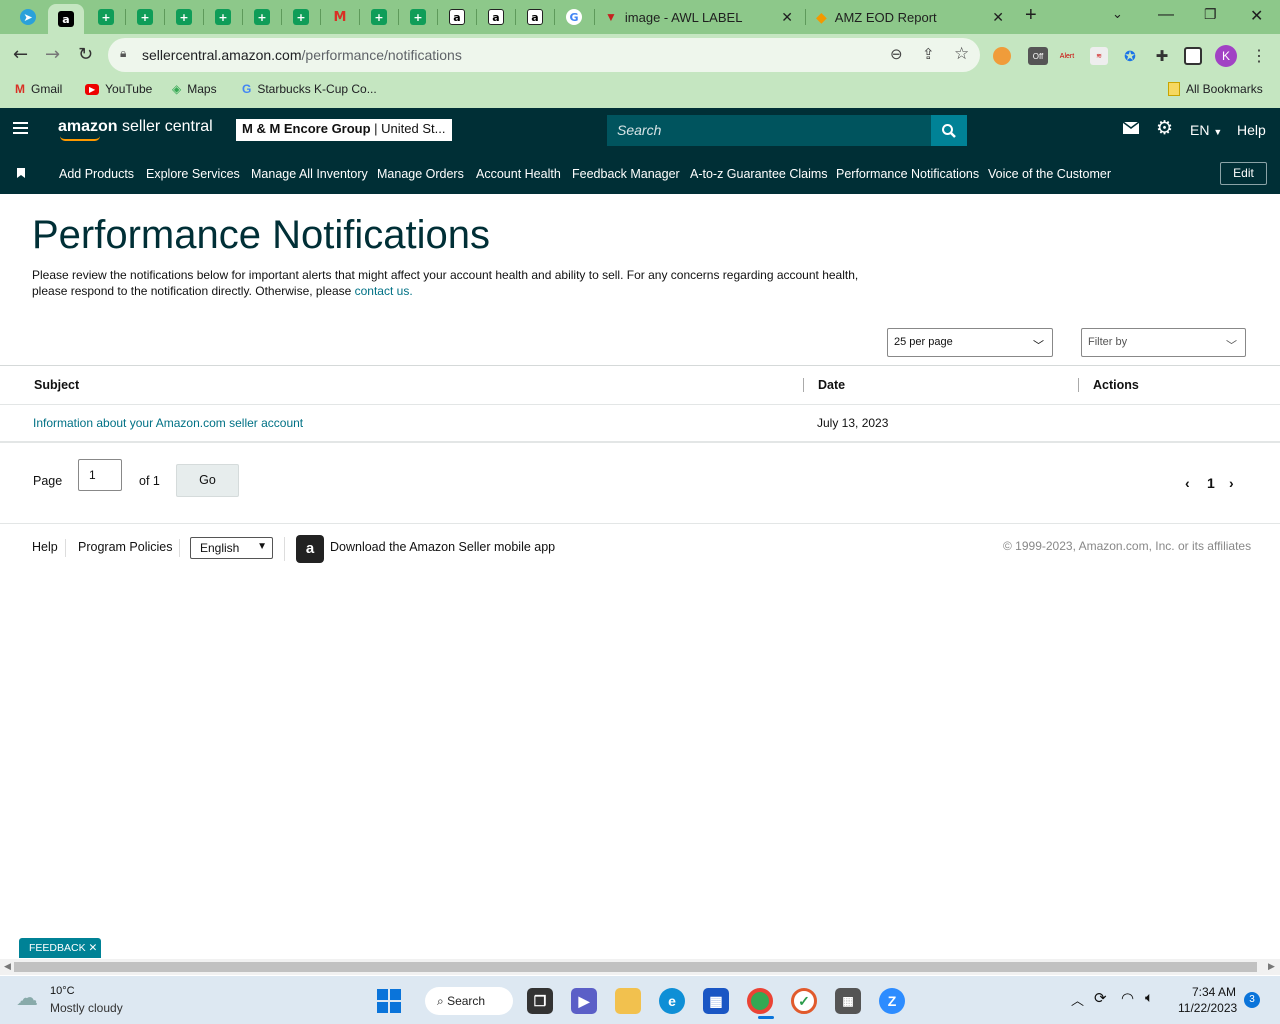 This screenshot has height=1024, width=1280. Describe the element at coordinates (1193, 56) in the screenshot. I see `side-panel-icon` at that location.